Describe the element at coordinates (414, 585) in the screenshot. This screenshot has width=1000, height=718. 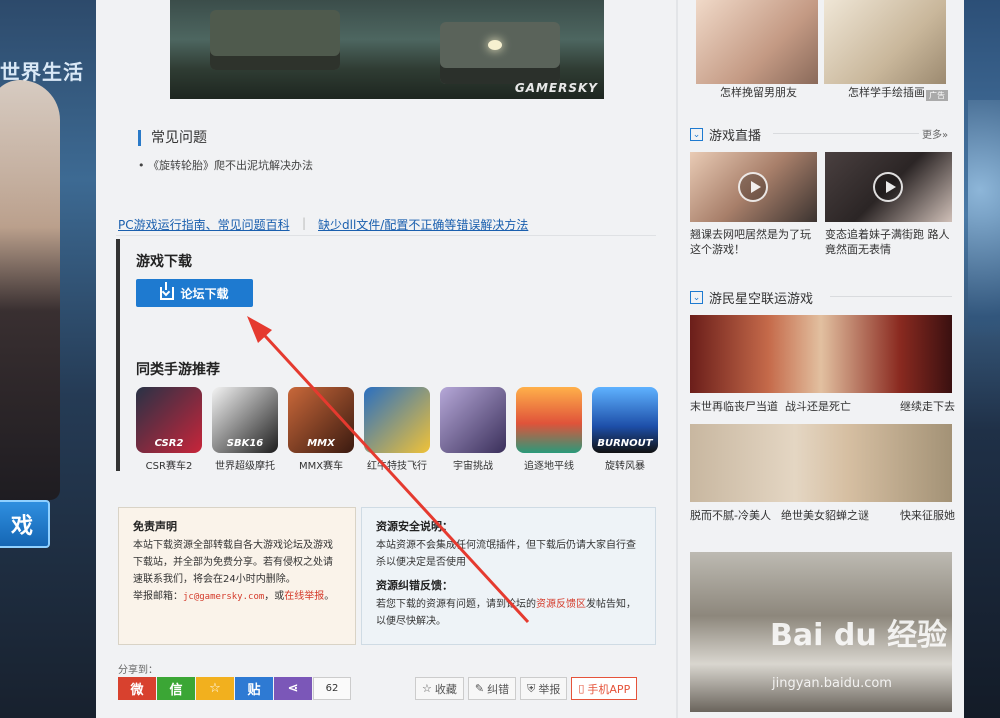
I see `feedback-title: 资源纠错反馈：` at that location.